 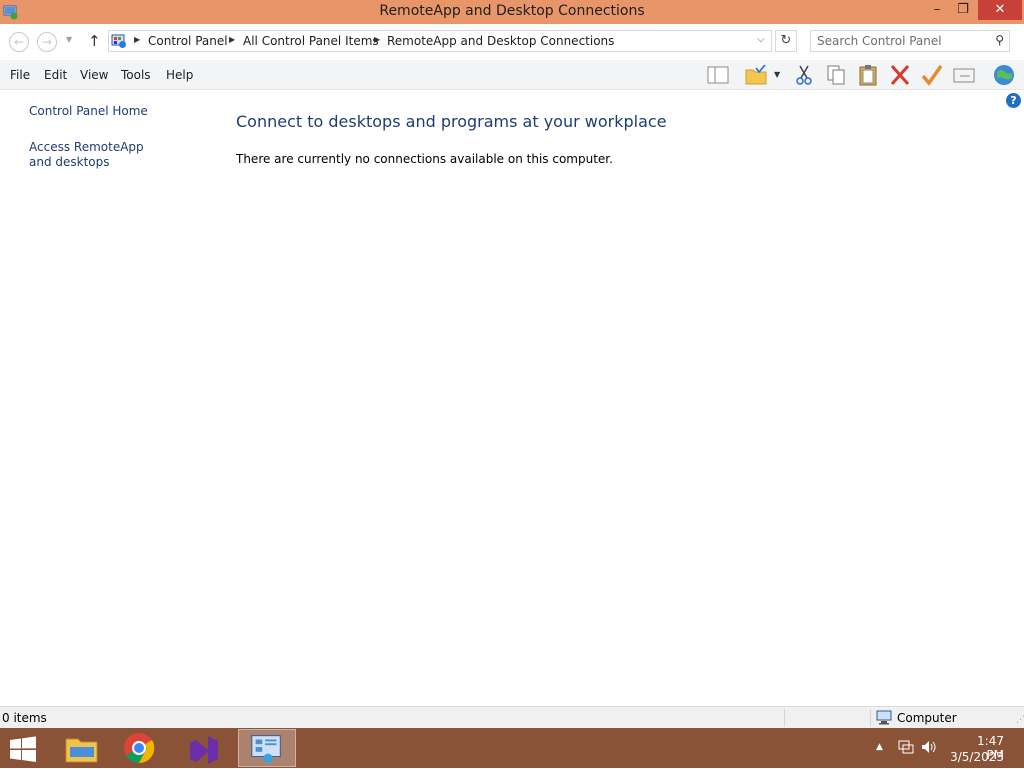 What do you see at coordinates (69, 39) in the screenshot?
I see `recent-locations-dropdown: ▼` at bounding box center [69, 39].